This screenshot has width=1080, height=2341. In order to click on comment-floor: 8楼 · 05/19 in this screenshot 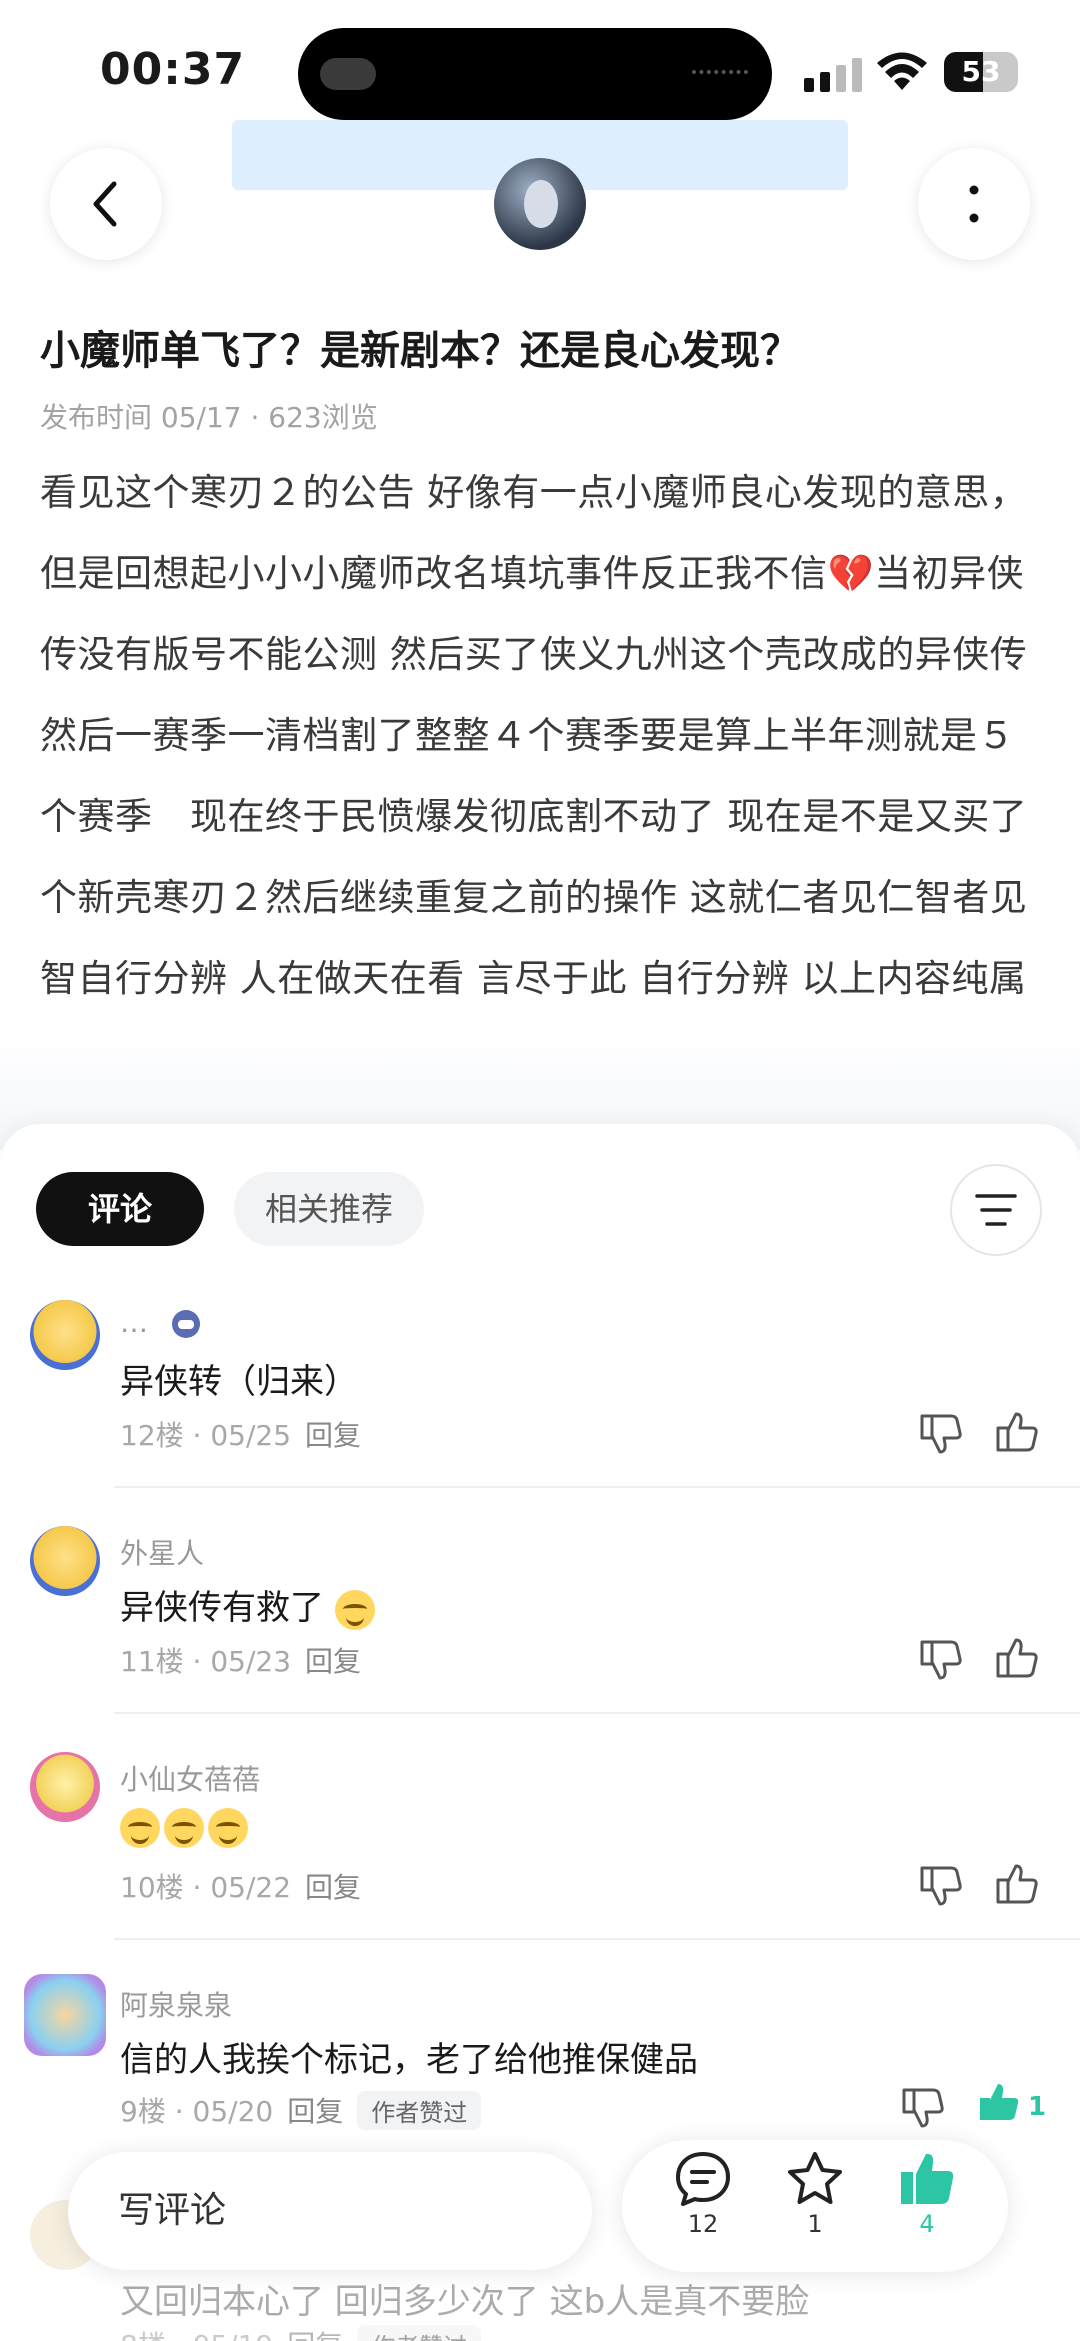, I will do `click(196, 2335)`.